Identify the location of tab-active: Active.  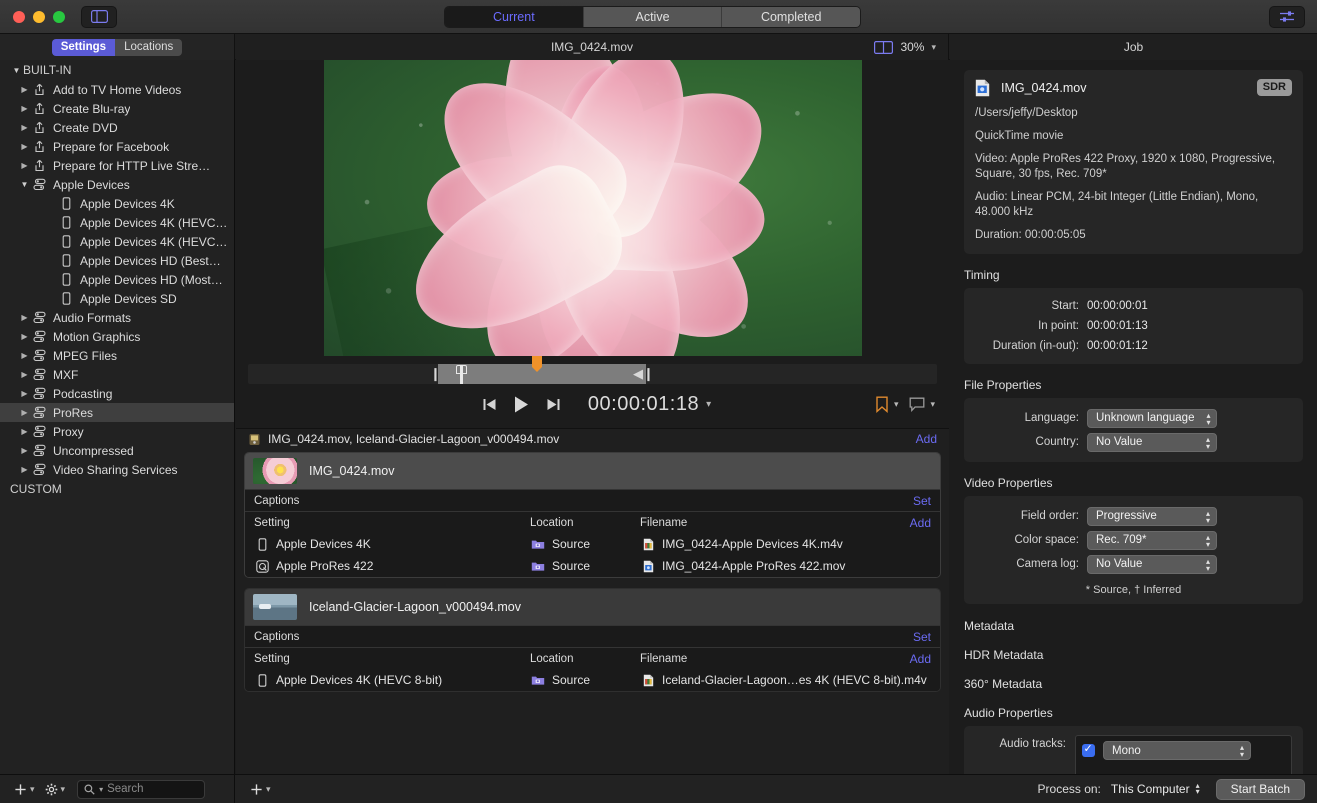
(653, 17).